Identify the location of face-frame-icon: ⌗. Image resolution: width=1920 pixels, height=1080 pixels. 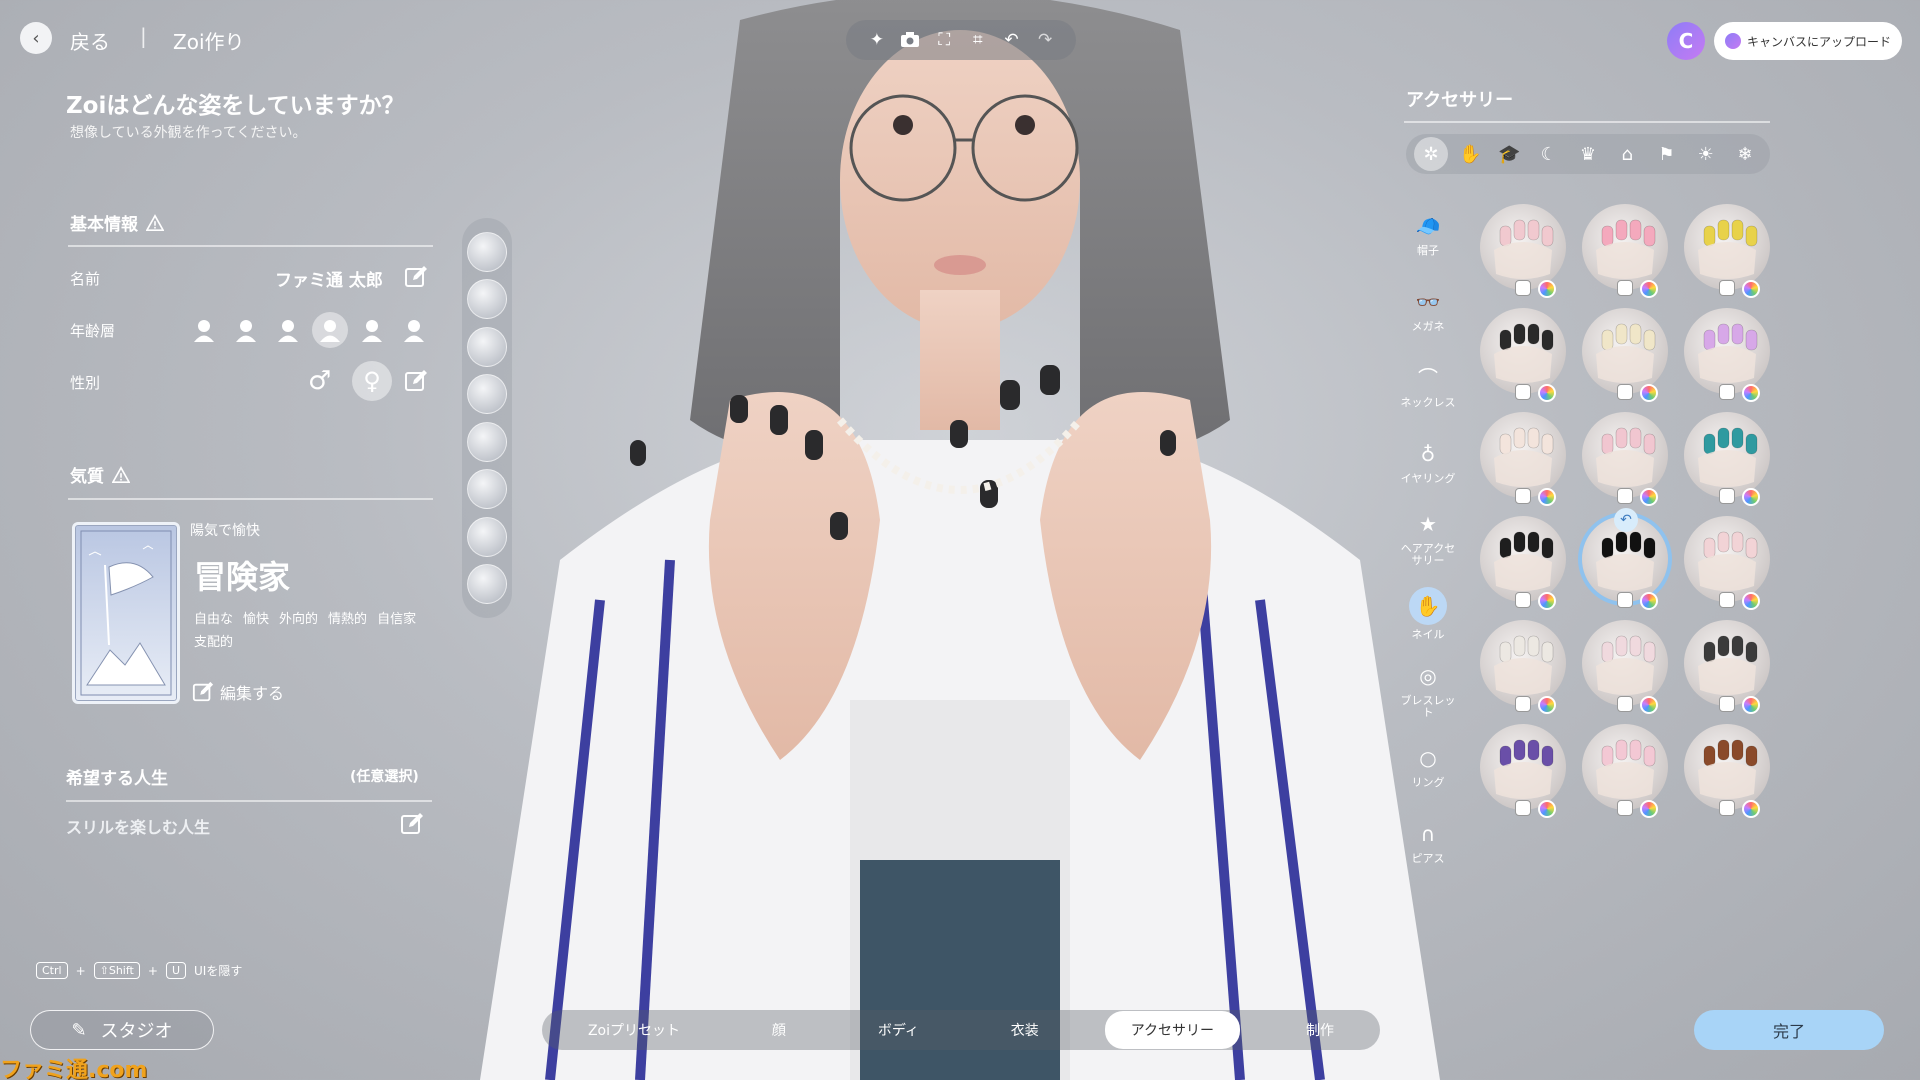
(978, 40).